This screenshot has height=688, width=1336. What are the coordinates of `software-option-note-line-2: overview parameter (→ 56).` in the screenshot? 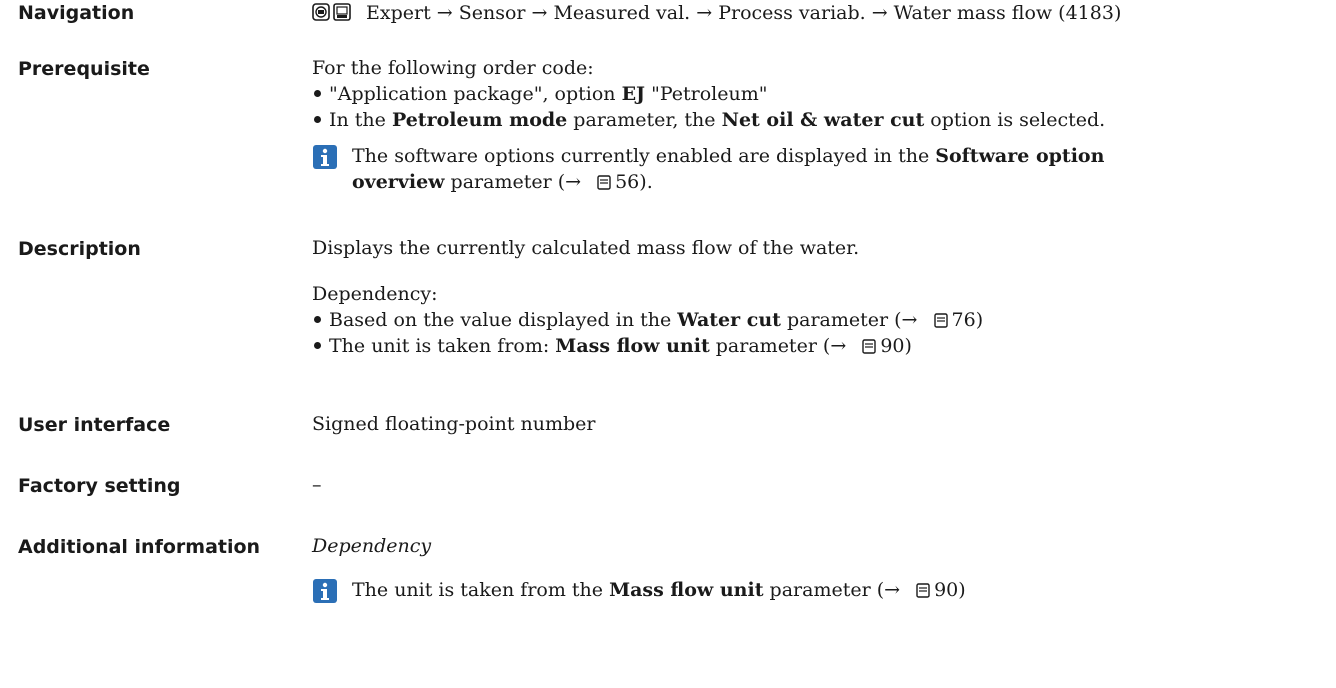 It's located at (502, 183).